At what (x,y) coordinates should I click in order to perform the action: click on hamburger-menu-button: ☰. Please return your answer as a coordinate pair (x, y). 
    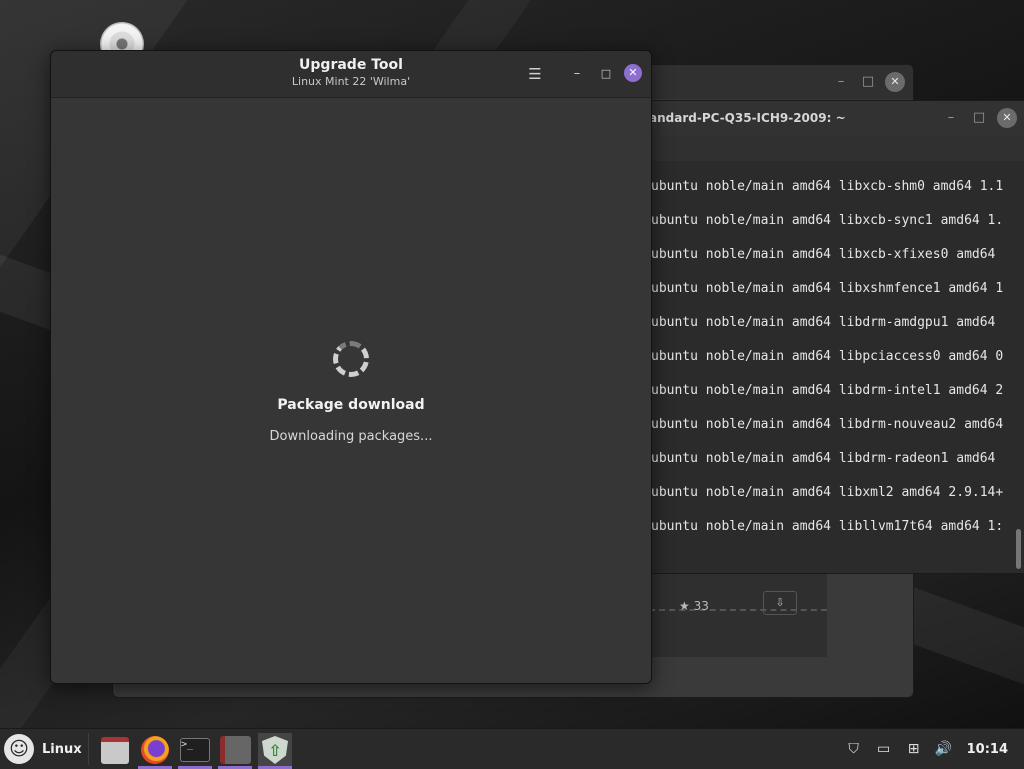
    Looking at the image, I should click on (535, 74).